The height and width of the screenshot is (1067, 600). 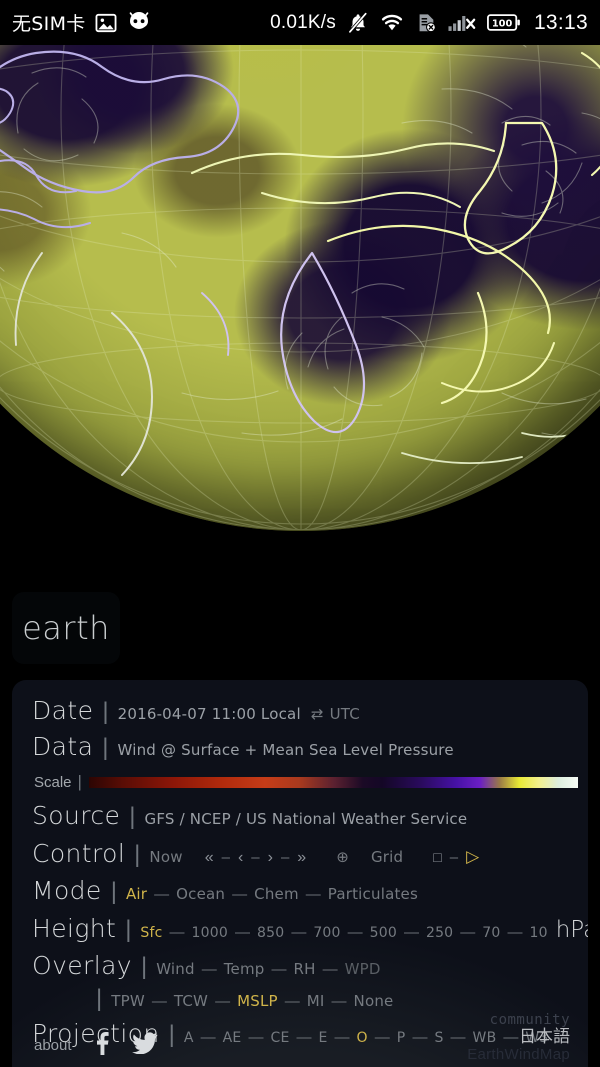 I want to click on twitter-icon, so click(x=144, y=1045).